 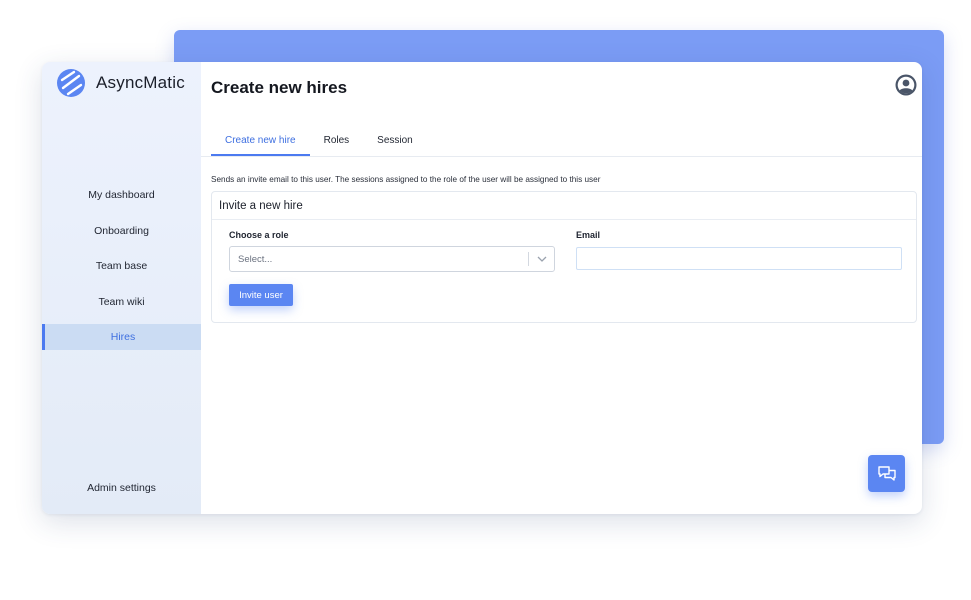 What do you see at coordinates (121, 231) in the screenshot?
I see `sidebar-item-onboarding: Onboarding` at bounding box center [121, 231].